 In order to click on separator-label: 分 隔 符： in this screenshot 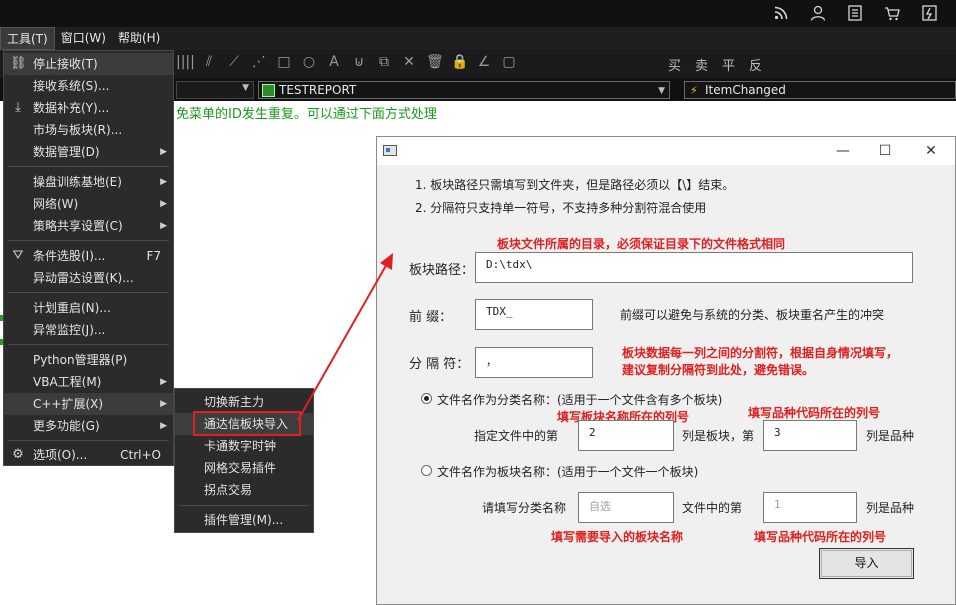, I will do `click(439, 364)`.